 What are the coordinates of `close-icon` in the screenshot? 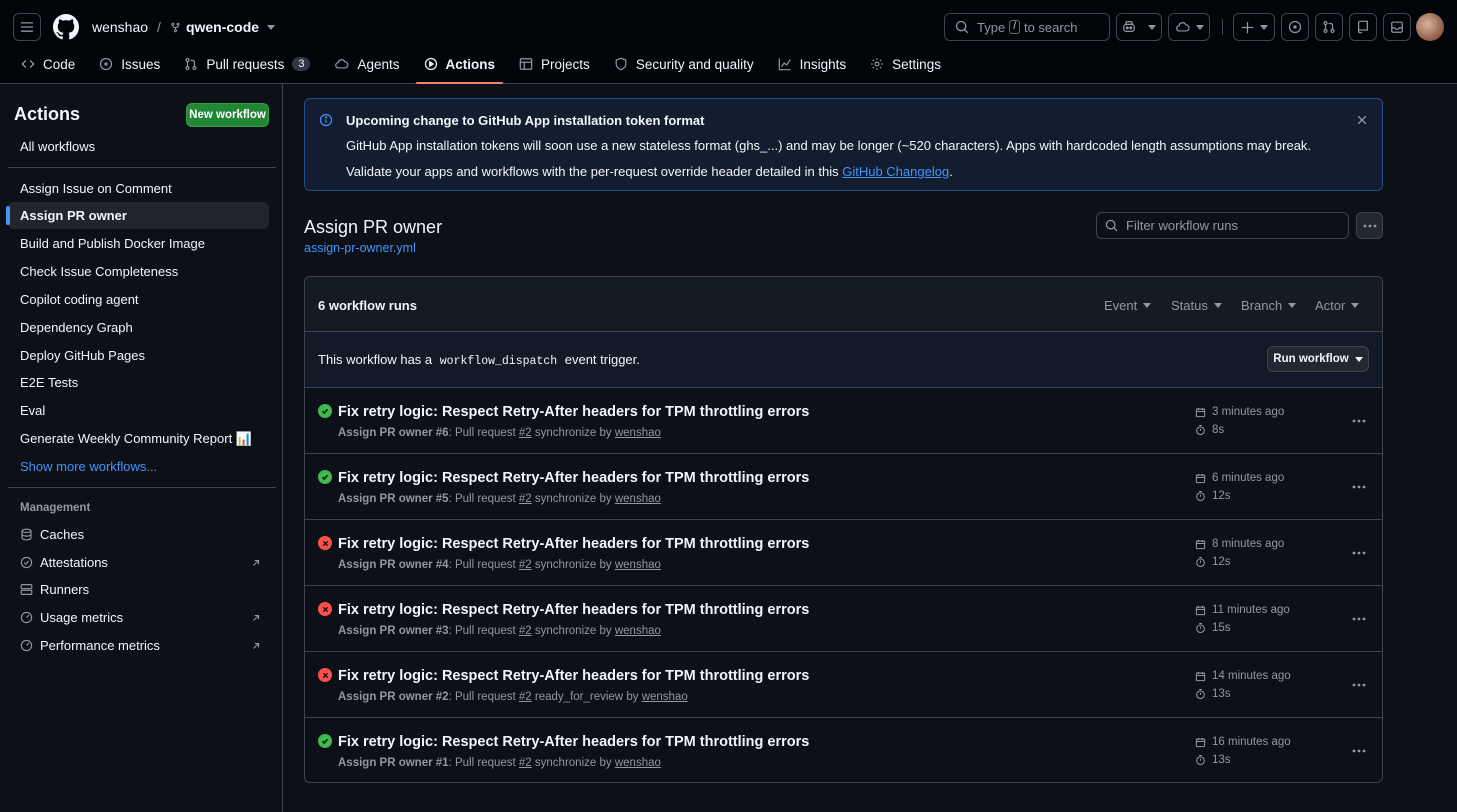 It's located at (1362, 121).